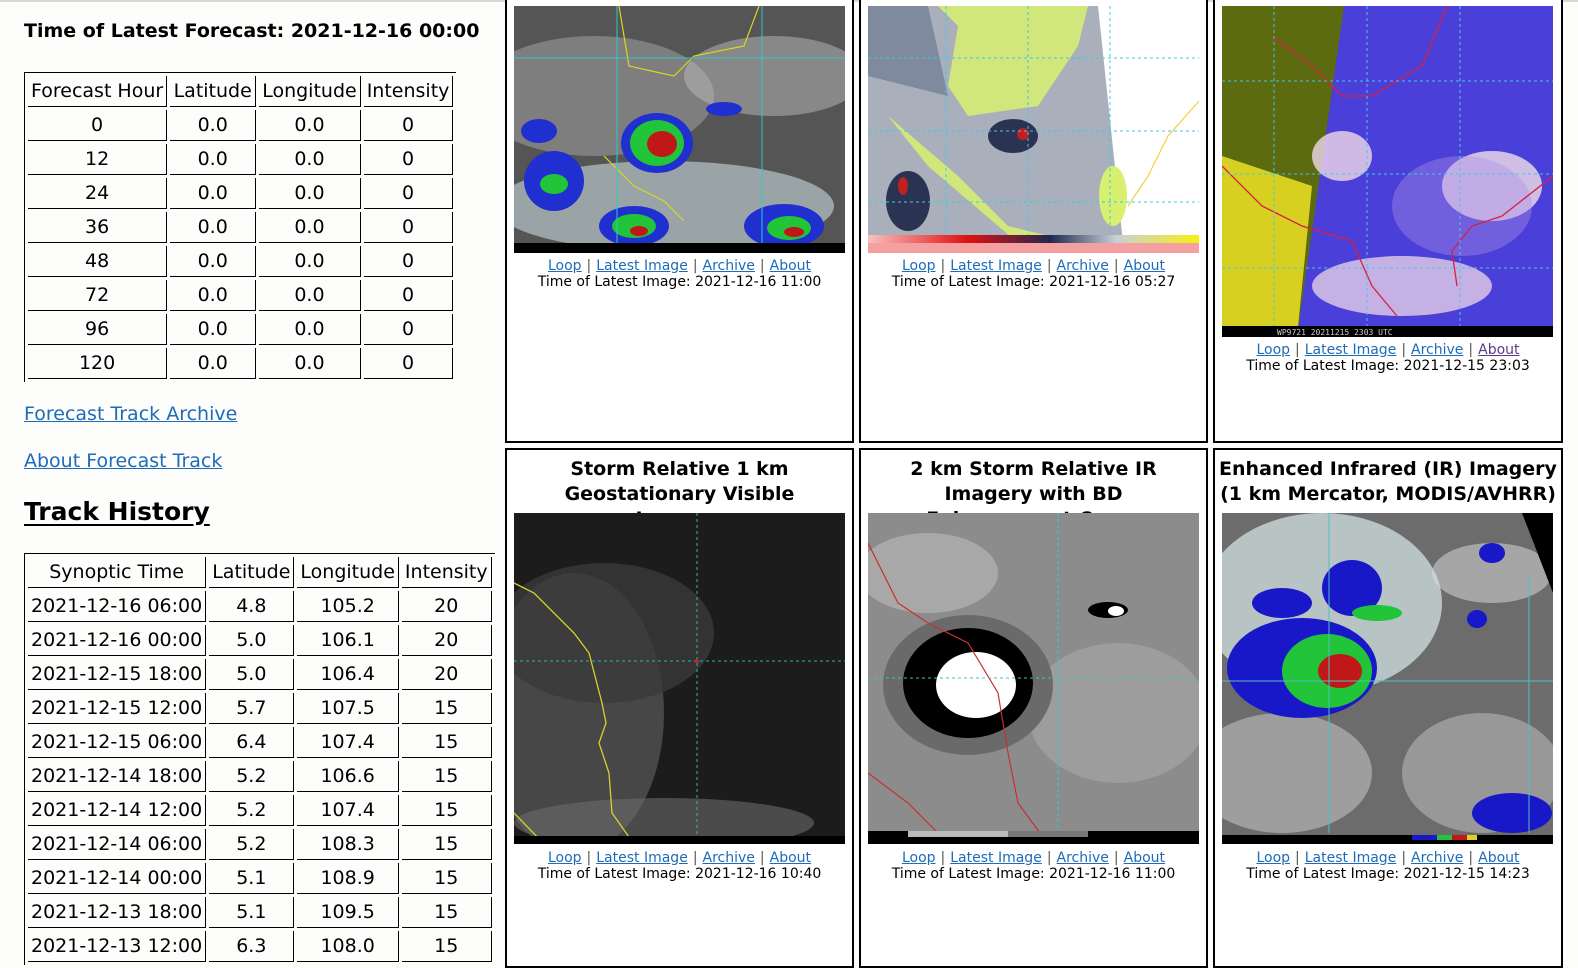 The height and width of the screenshot is (968, 1578). I want to click on table-cell: 20, so click(446, 674).